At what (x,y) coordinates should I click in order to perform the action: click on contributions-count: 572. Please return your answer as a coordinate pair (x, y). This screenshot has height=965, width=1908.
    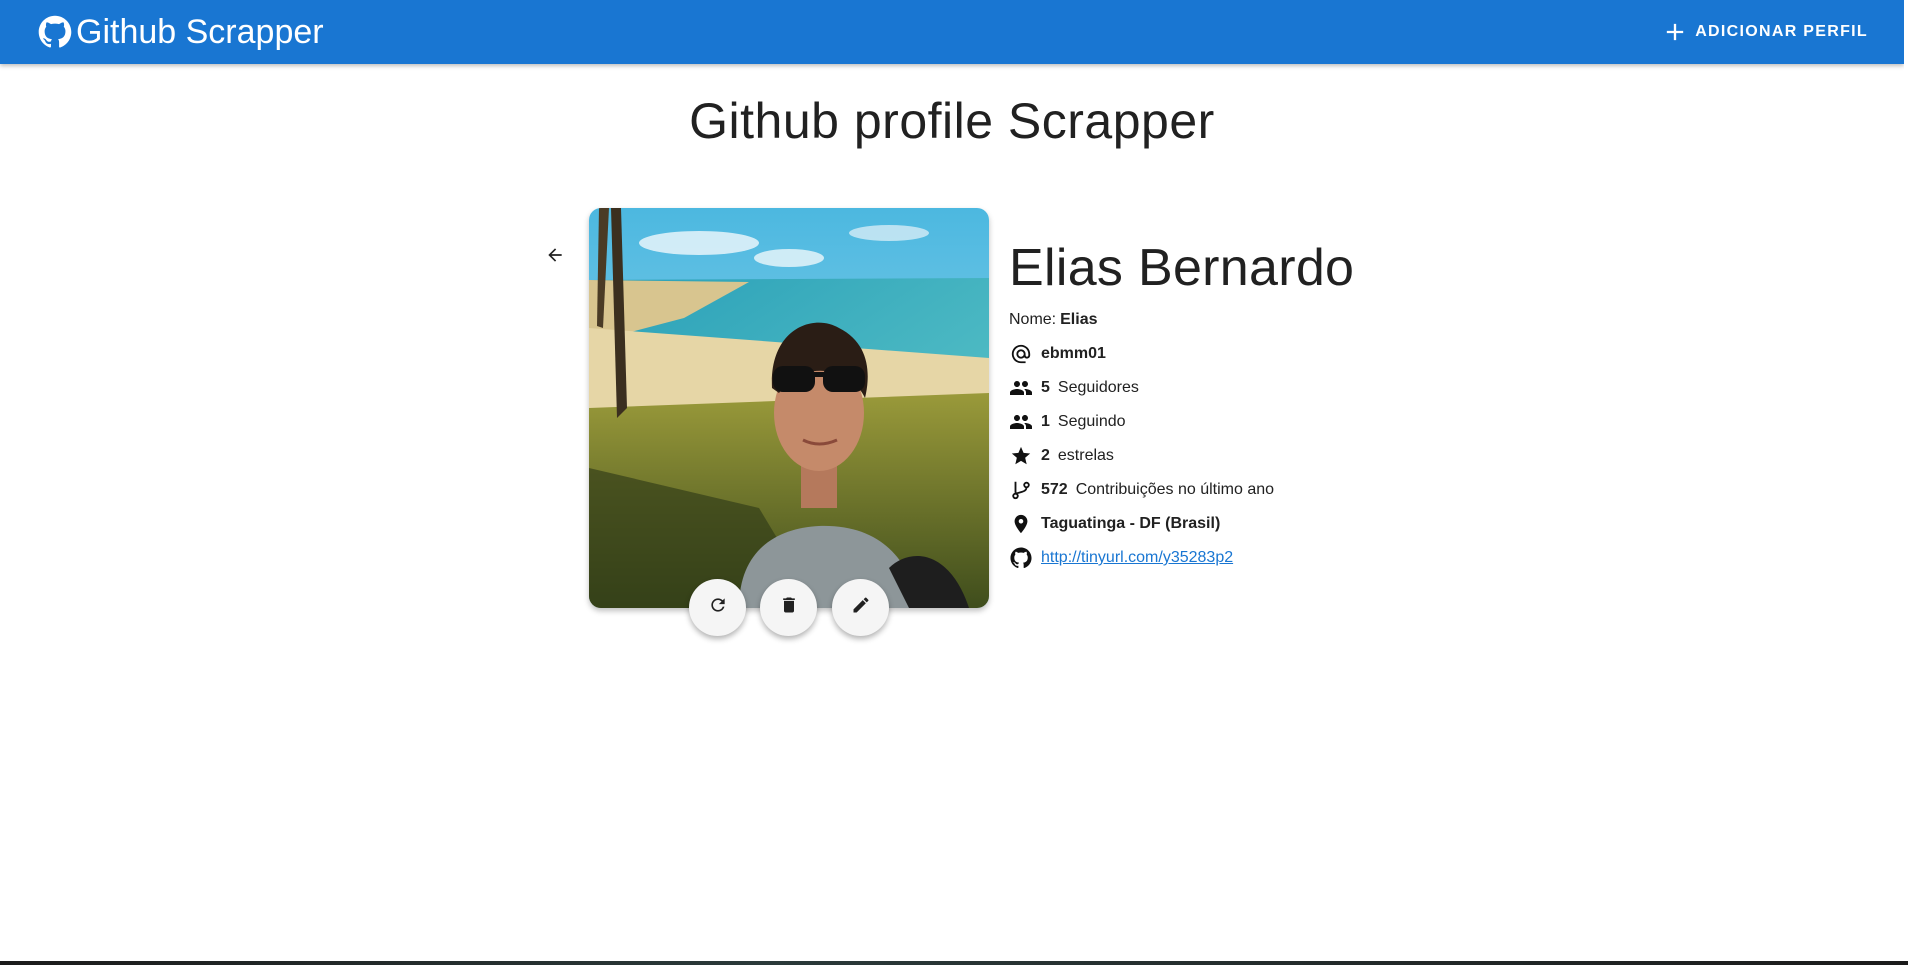
    Looking at the image, I should click on (1054, 489).